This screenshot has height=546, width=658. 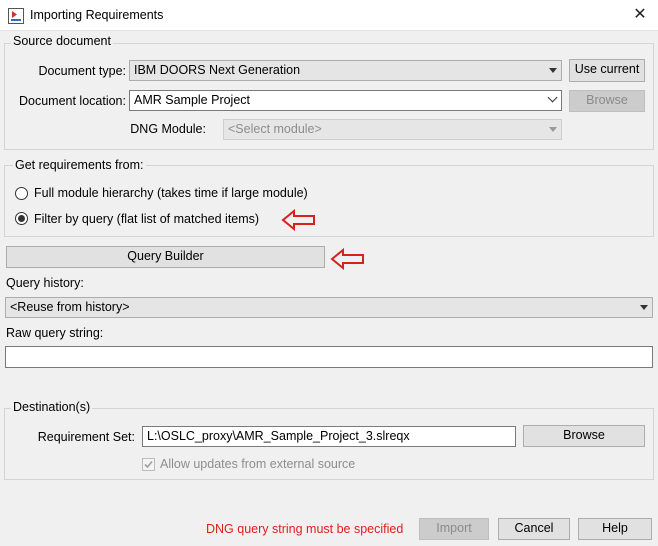 I want to click on use-current-button: Use current, so click(x=607, y=70).